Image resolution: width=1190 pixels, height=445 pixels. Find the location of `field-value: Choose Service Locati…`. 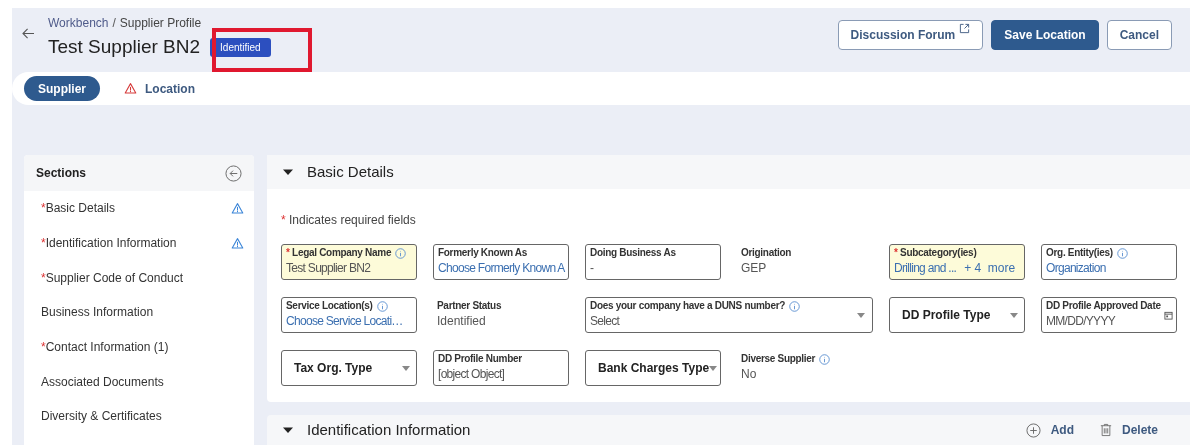

field-value: Choose Service Locati… is located at coordinates (344, 322).